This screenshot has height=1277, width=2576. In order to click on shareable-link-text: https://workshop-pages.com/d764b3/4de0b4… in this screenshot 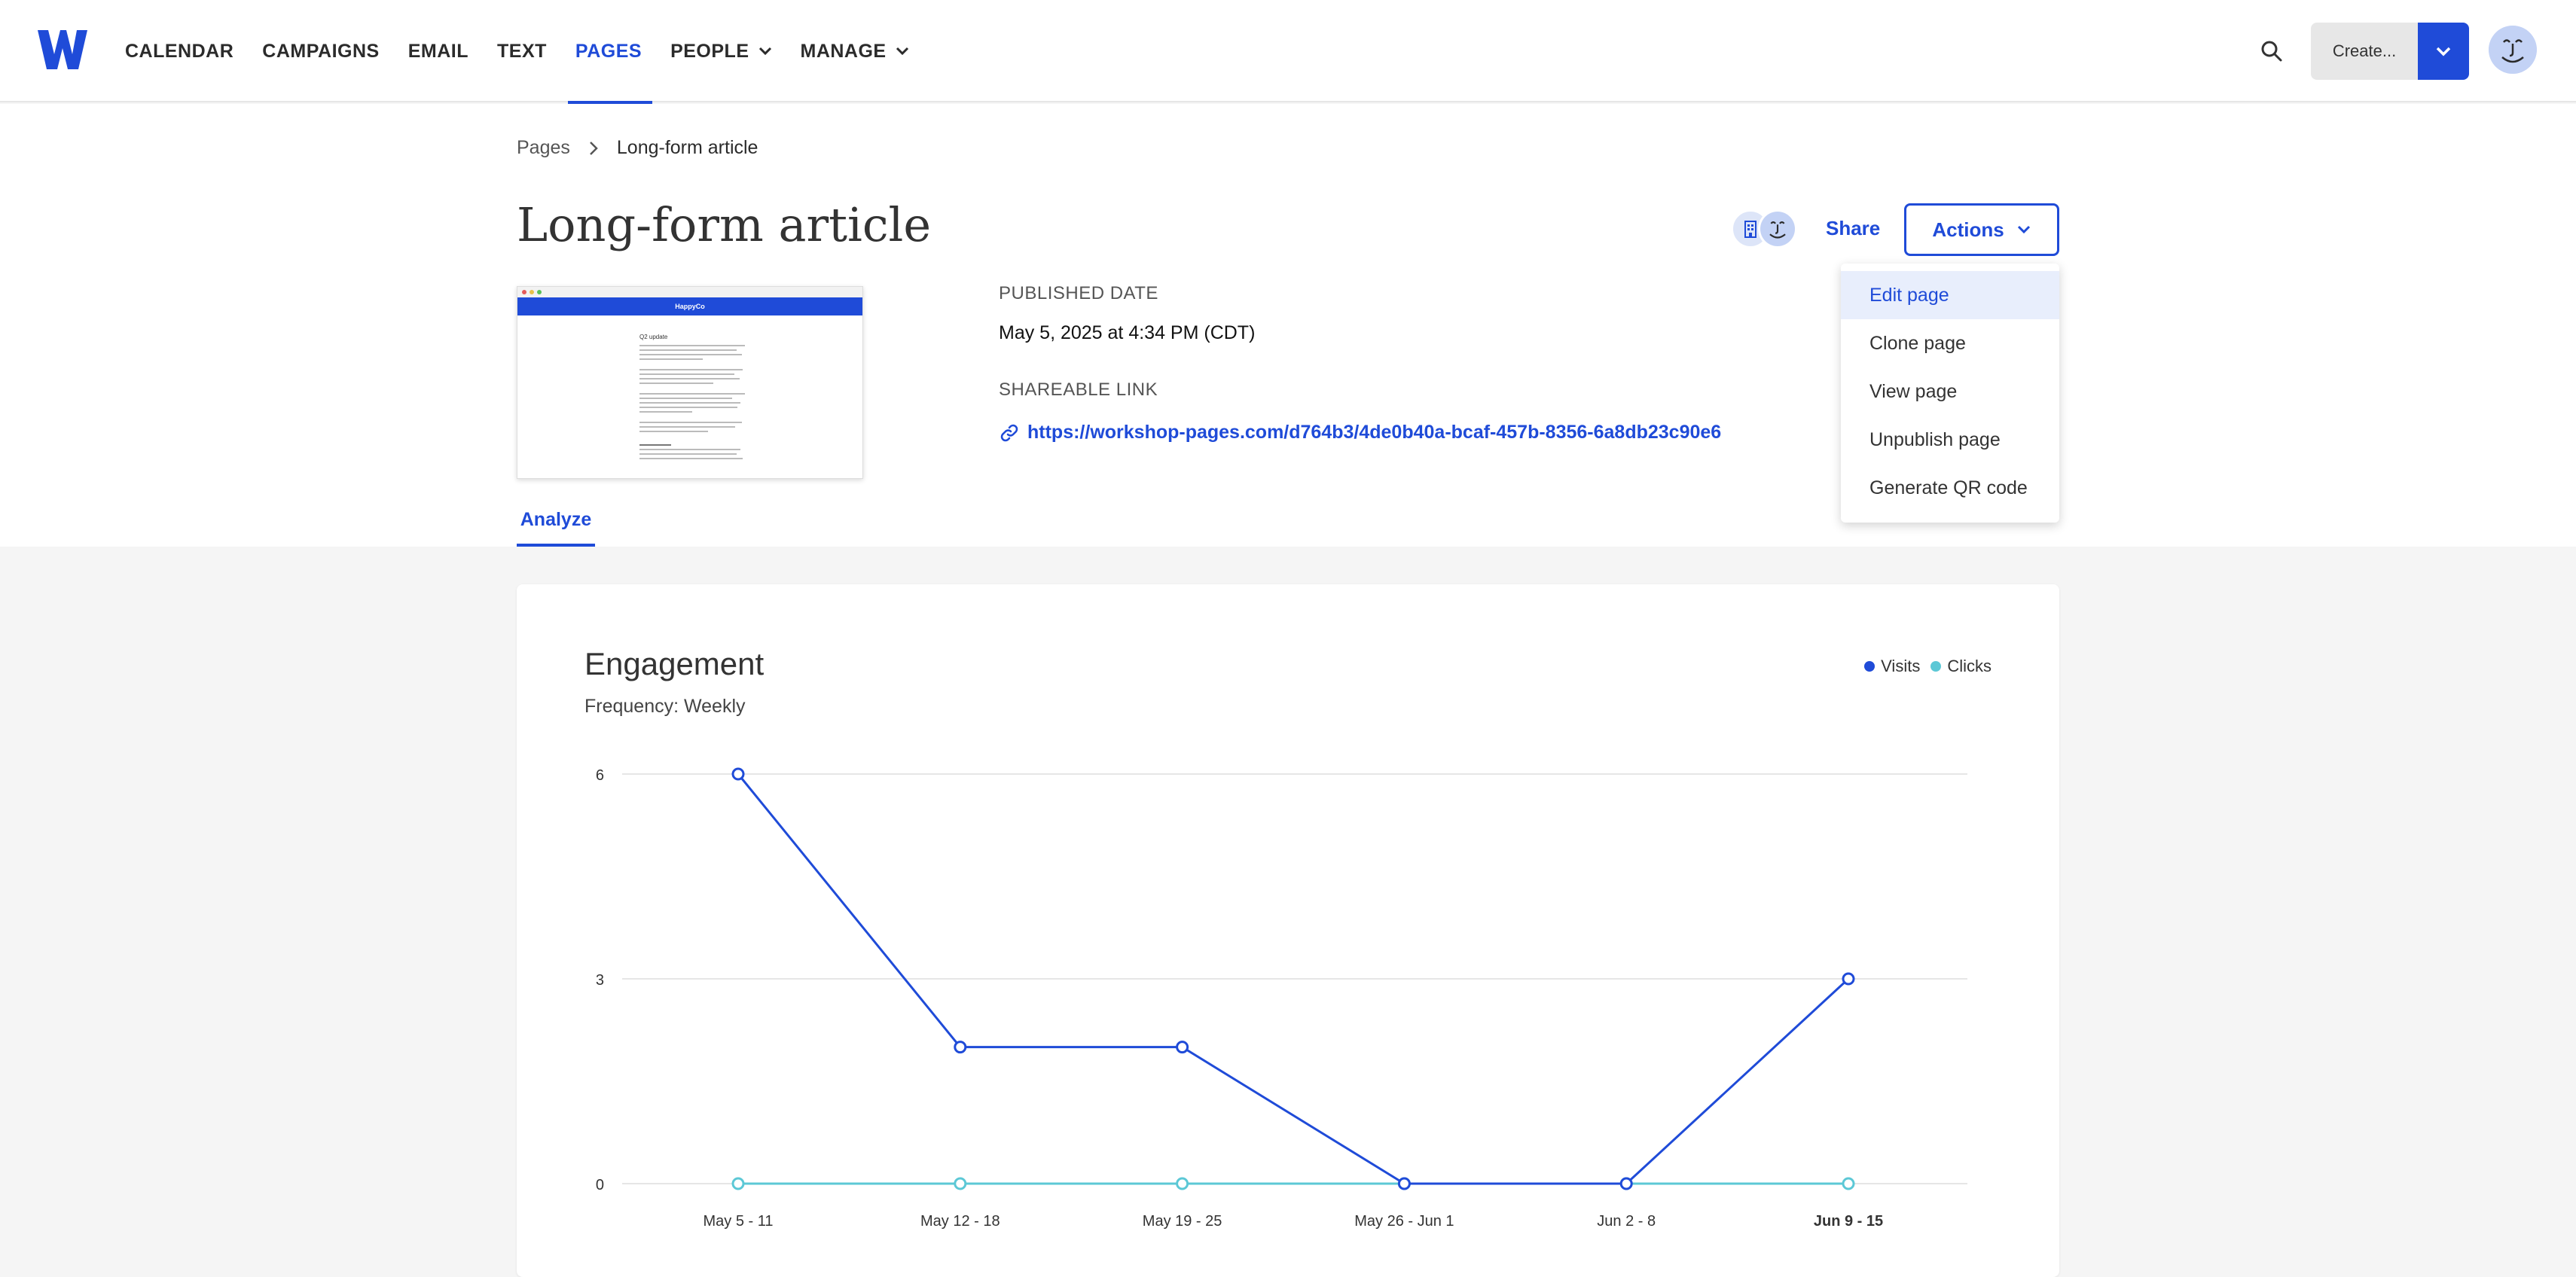, I will do `click(1375, 432)`.